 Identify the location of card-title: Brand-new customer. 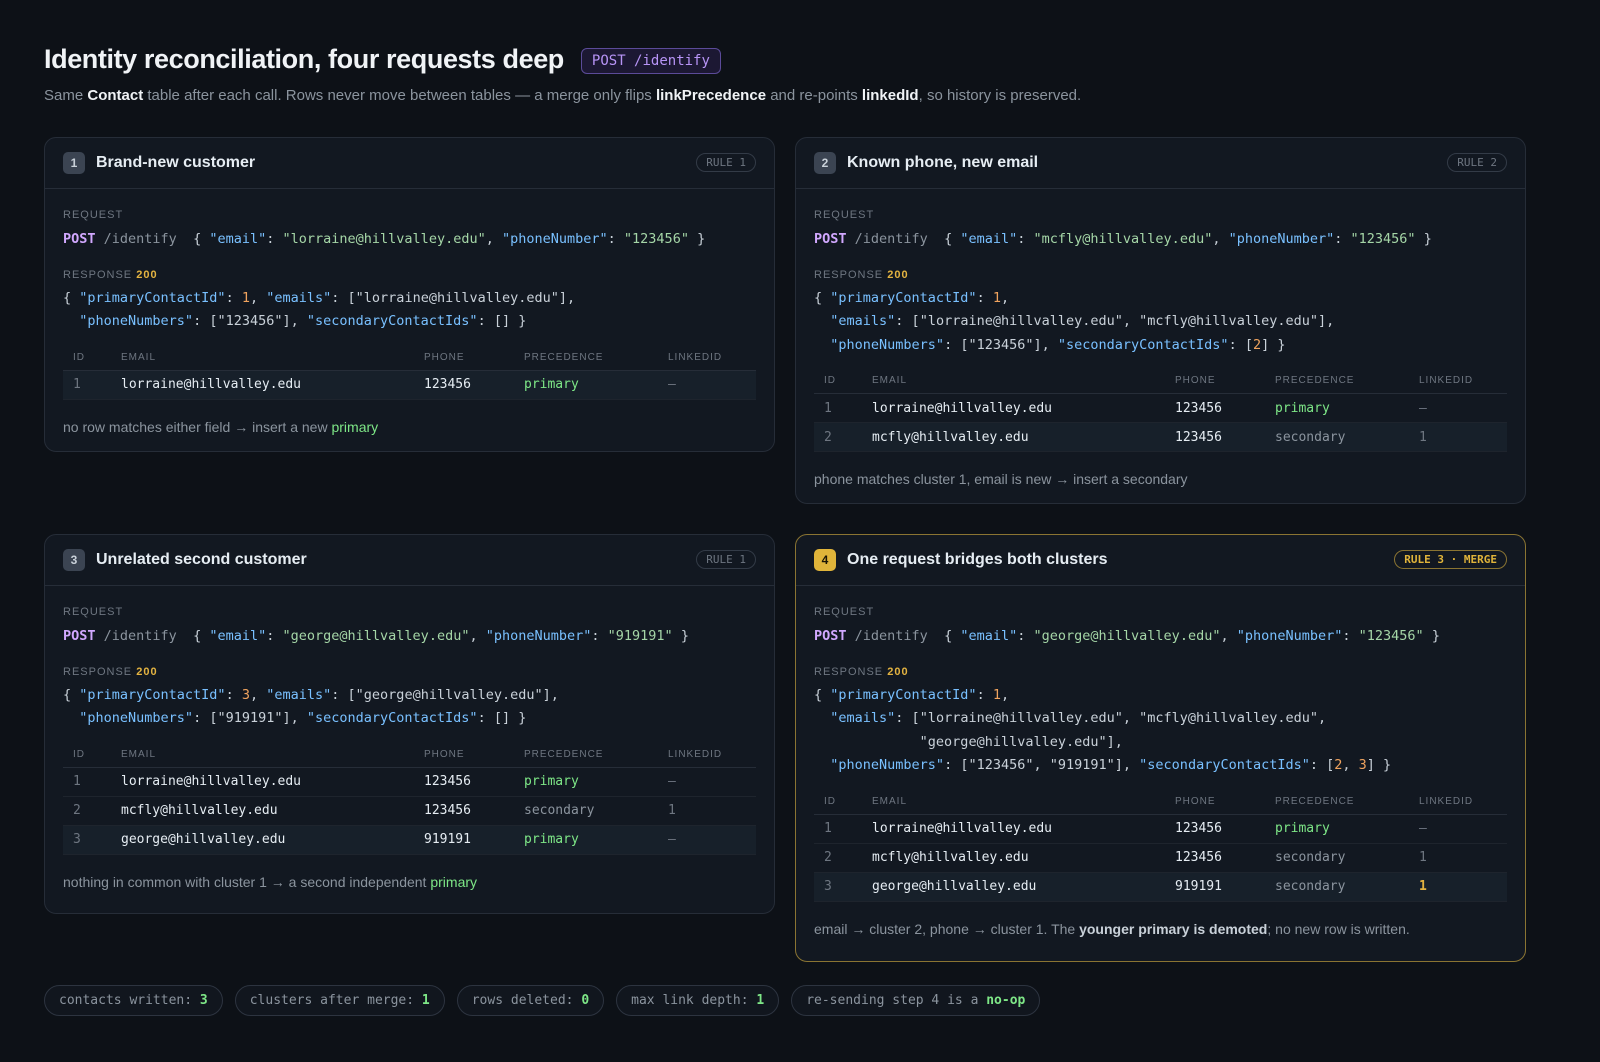
(176, 162).